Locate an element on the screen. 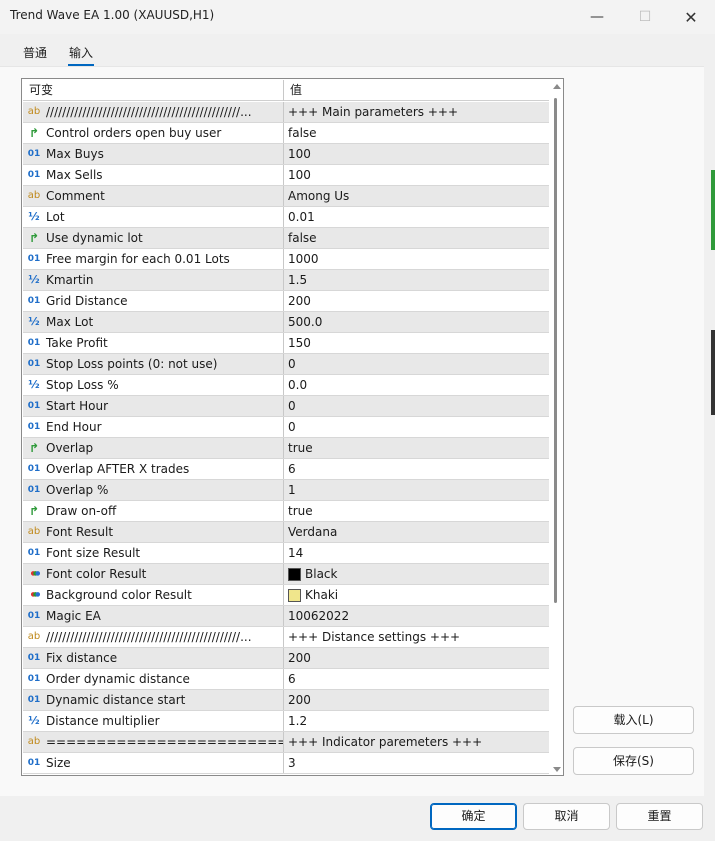 The image size is (715, 841). parameter-name-cell: 01 End Hour is located at coordinates (153, 427).